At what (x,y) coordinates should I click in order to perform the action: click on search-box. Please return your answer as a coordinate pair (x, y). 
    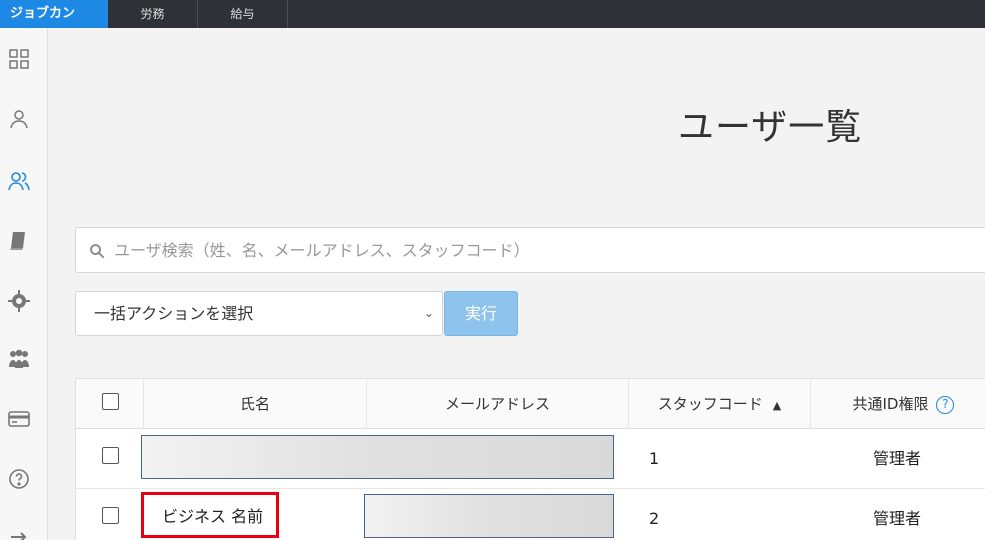
    Looking at the image, I should click on (530, 250).